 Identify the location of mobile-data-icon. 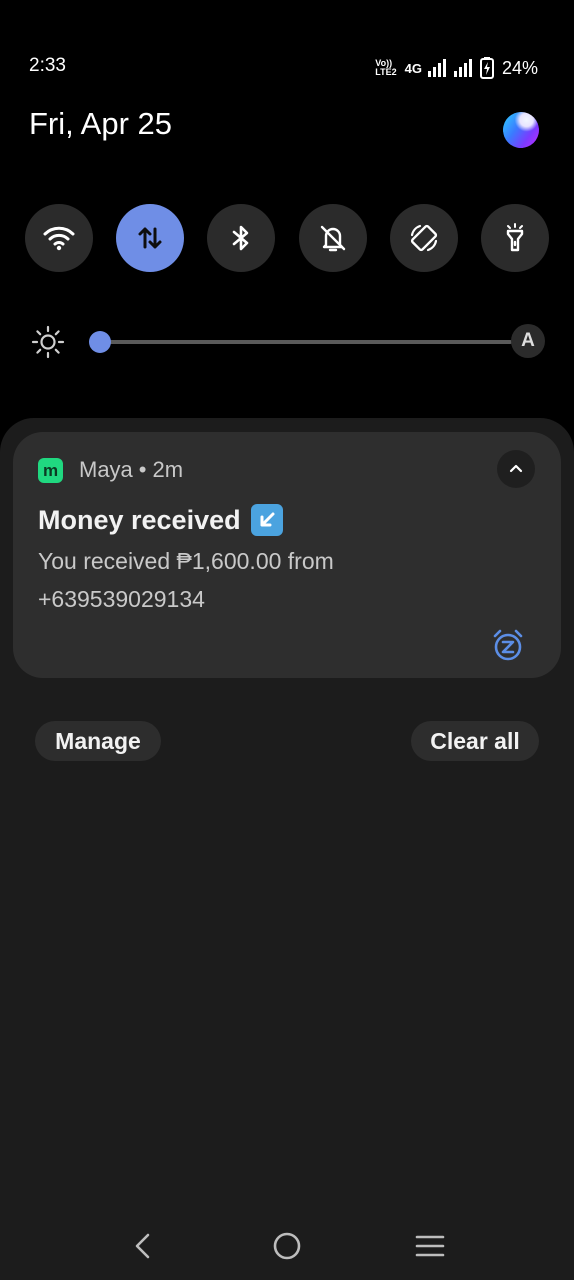
(150, 238).